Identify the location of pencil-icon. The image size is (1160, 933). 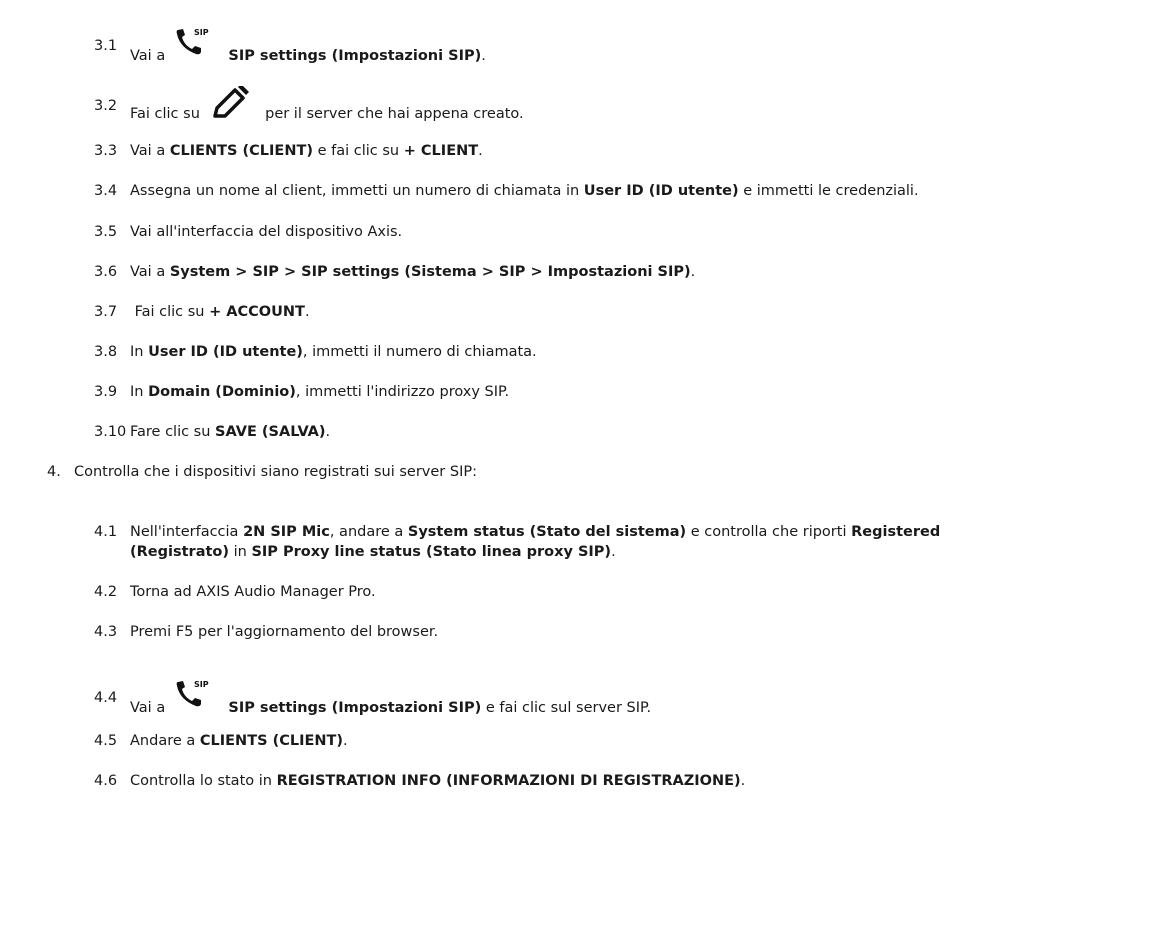
(231, 103).